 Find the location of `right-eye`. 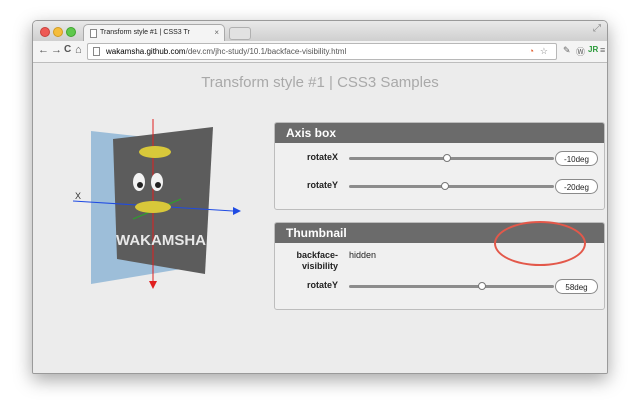

right-eye is located at coordinates (157, 182).